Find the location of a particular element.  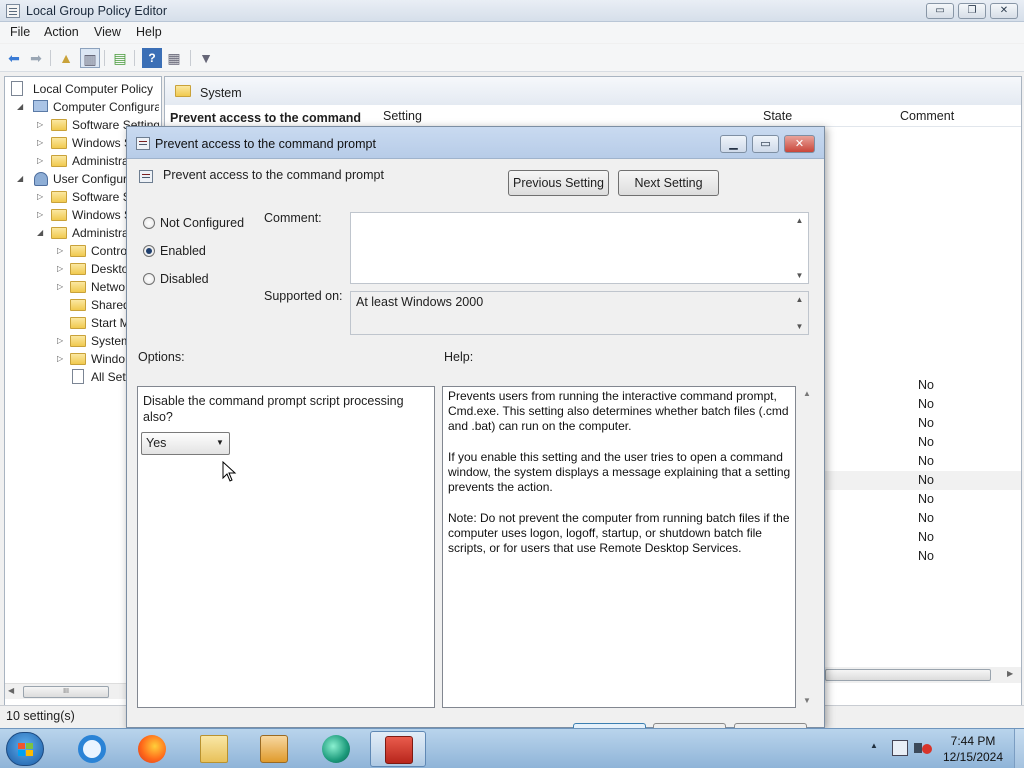

taskbar-media-player is located at coordinates (274, 749).